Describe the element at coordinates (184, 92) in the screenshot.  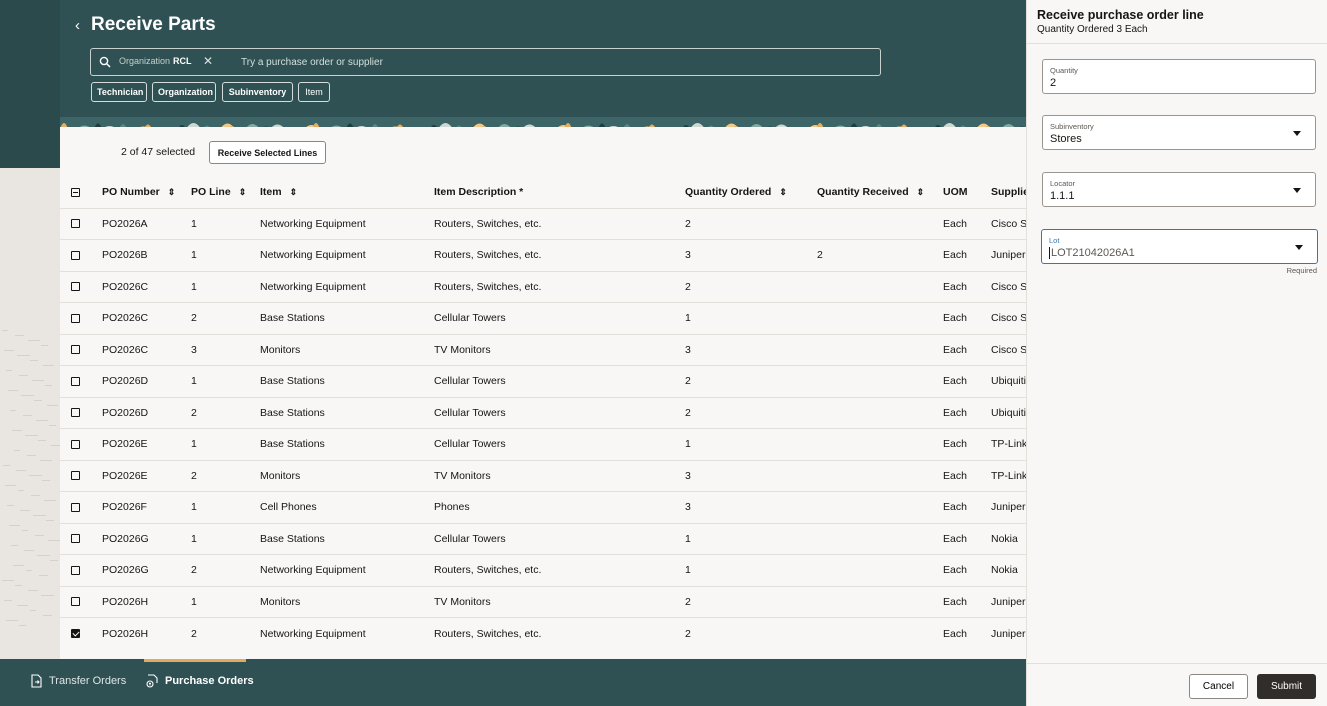
I see `filter-organization: Organization` at that location.